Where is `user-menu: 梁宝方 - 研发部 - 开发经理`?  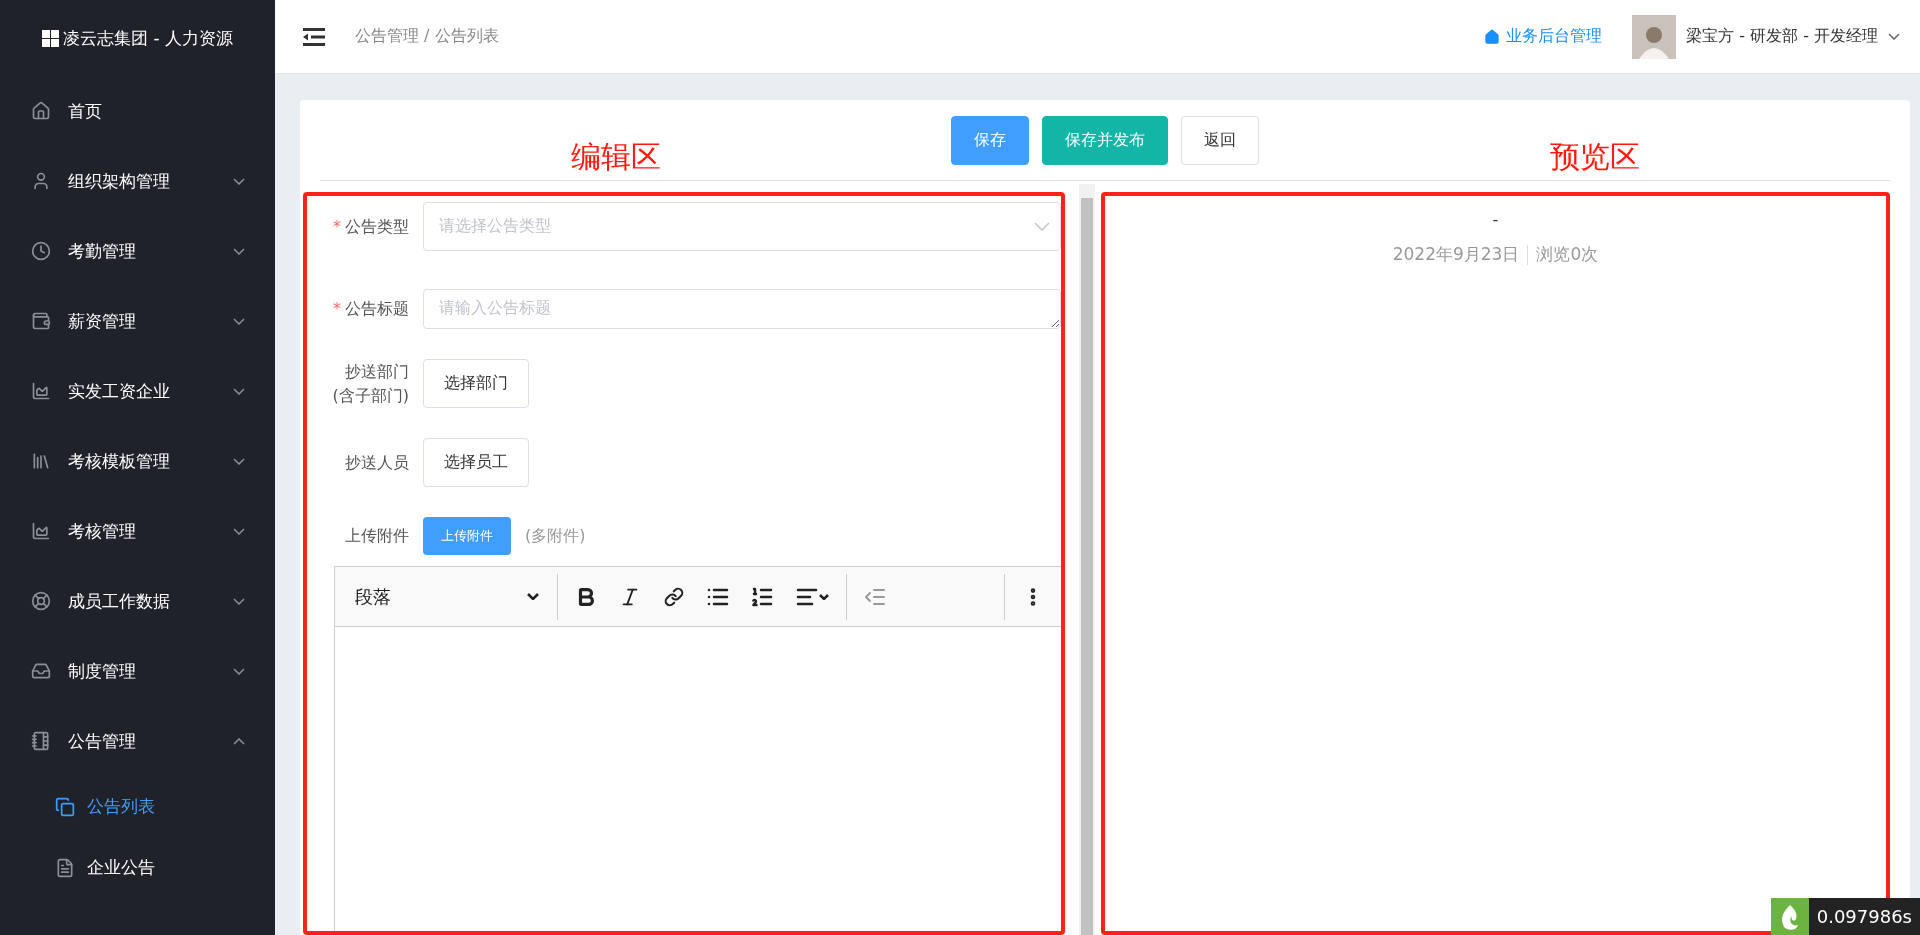
user-menu: 梁宝方 - 研发部 - 开发经理 is located at coordinates (1766, 36).